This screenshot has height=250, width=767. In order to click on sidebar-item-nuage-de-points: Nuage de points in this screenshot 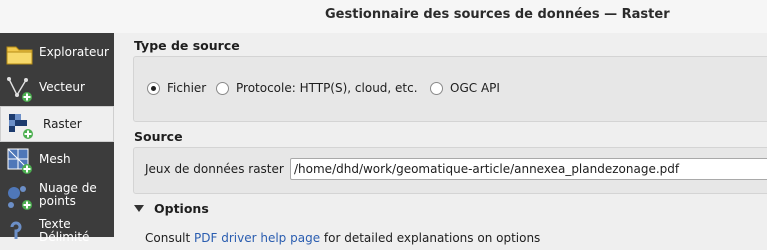, I will do `click(57, 196)`.